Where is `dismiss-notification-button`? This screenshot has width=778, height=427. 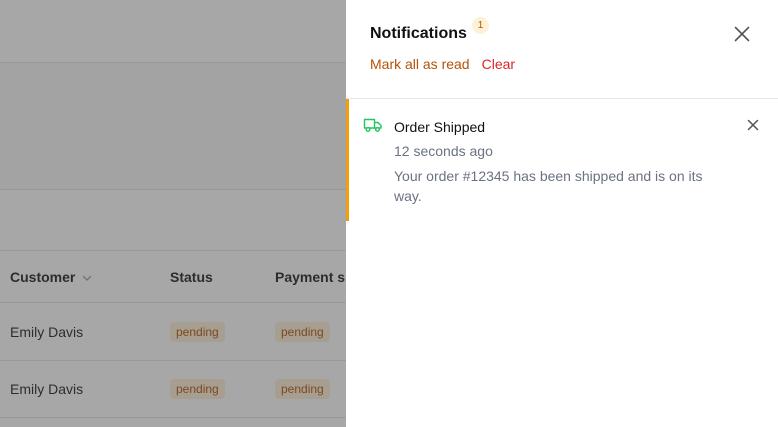
dismiss-notification-button is located at coordinates (753, 125).